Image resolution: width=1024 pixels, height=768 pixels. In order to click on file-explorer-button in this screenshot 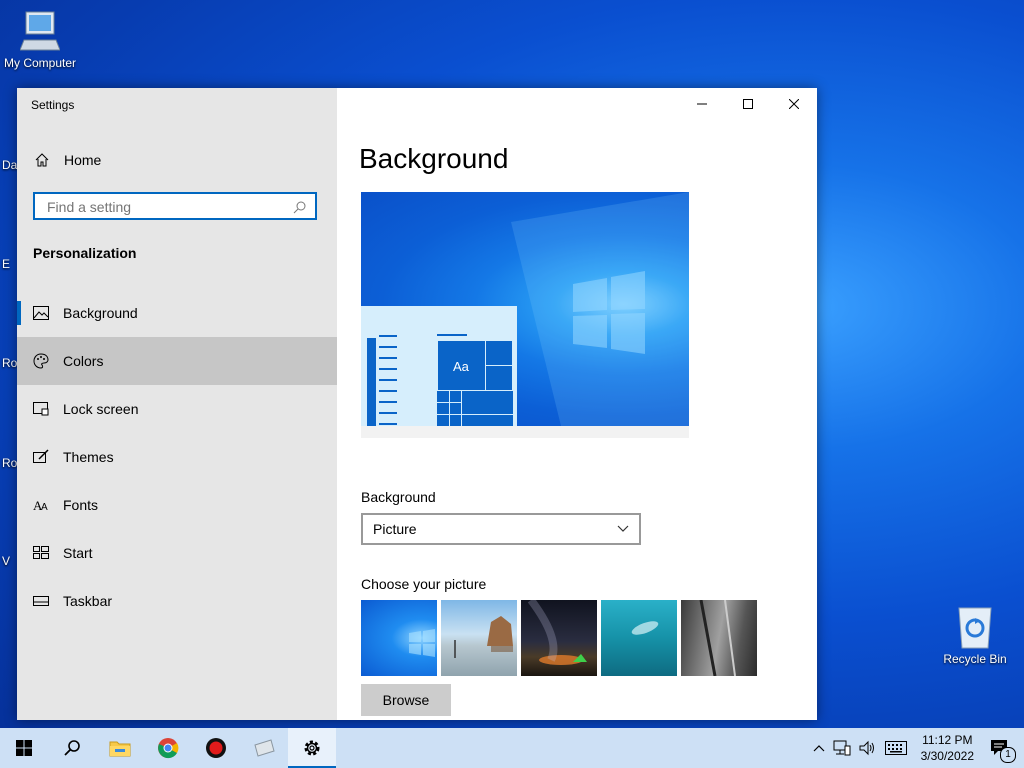, I will do `click(120, 748)`.